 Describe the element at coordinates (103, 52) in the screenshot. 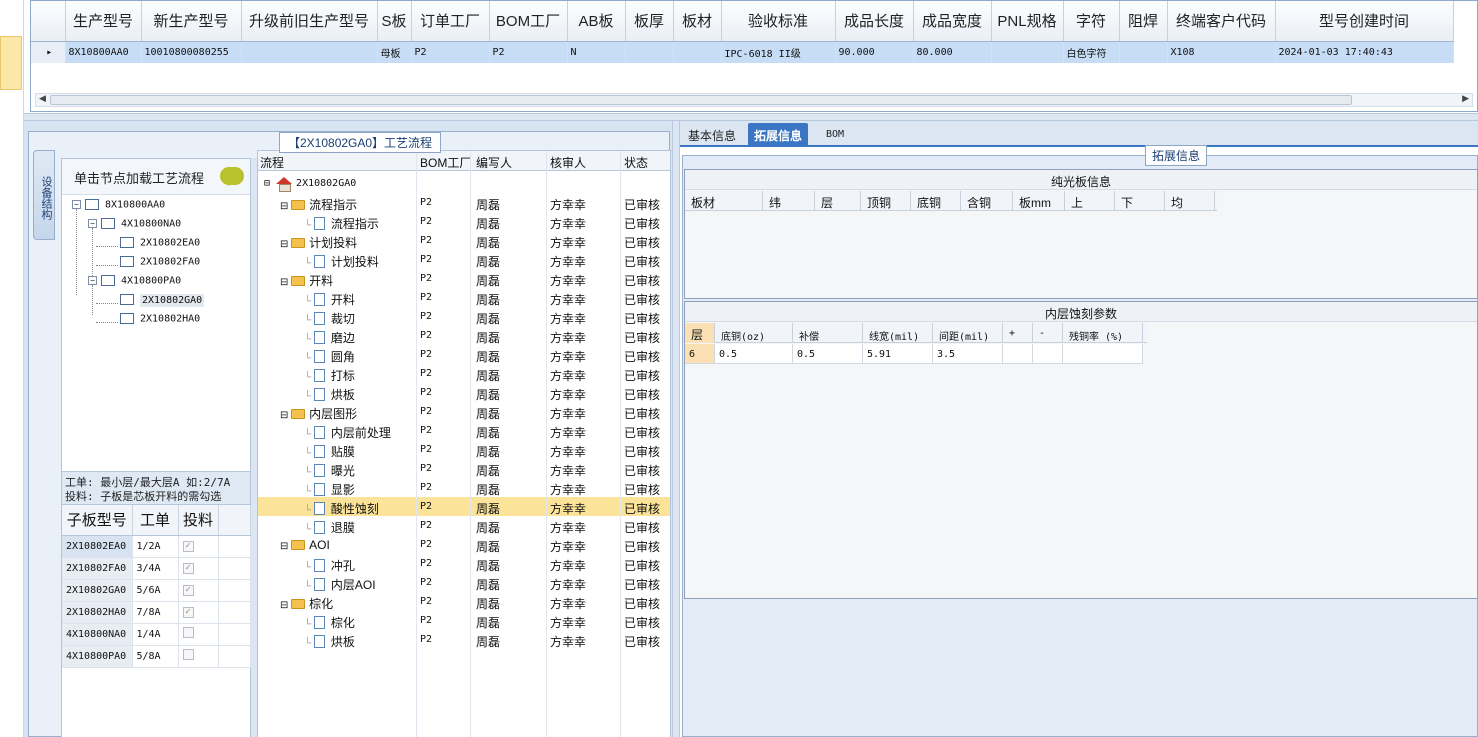

I see `grid-cell: 8X10800AA0` at that location.